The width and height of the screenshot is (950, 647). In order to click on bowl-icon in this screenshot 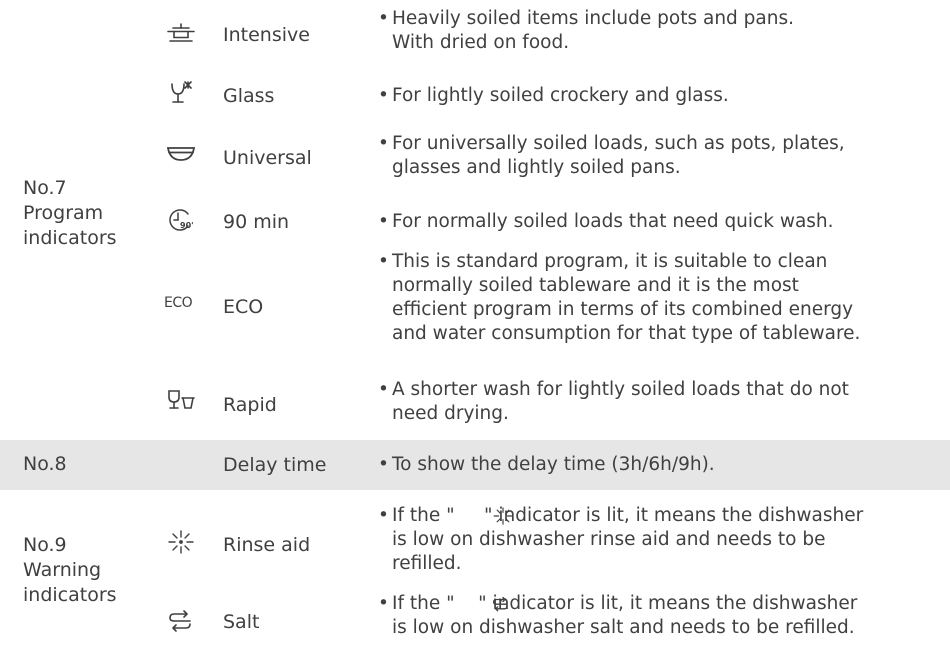, I will do `click(181, 155)`.